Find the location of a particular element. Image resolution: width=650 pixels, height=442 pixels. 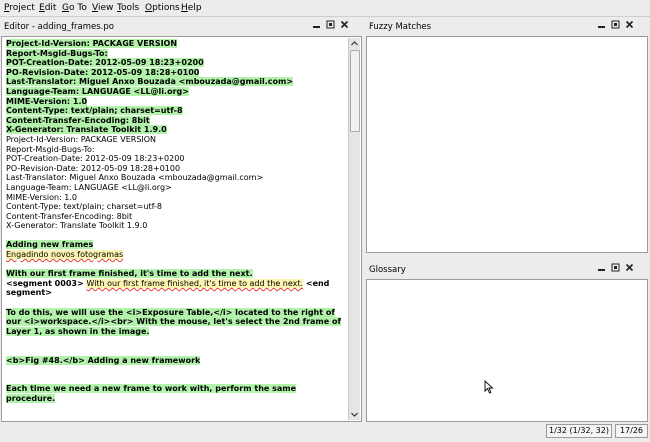

segment-source: Layer 1, as shown in the image. is located at coordinates (78, 331).